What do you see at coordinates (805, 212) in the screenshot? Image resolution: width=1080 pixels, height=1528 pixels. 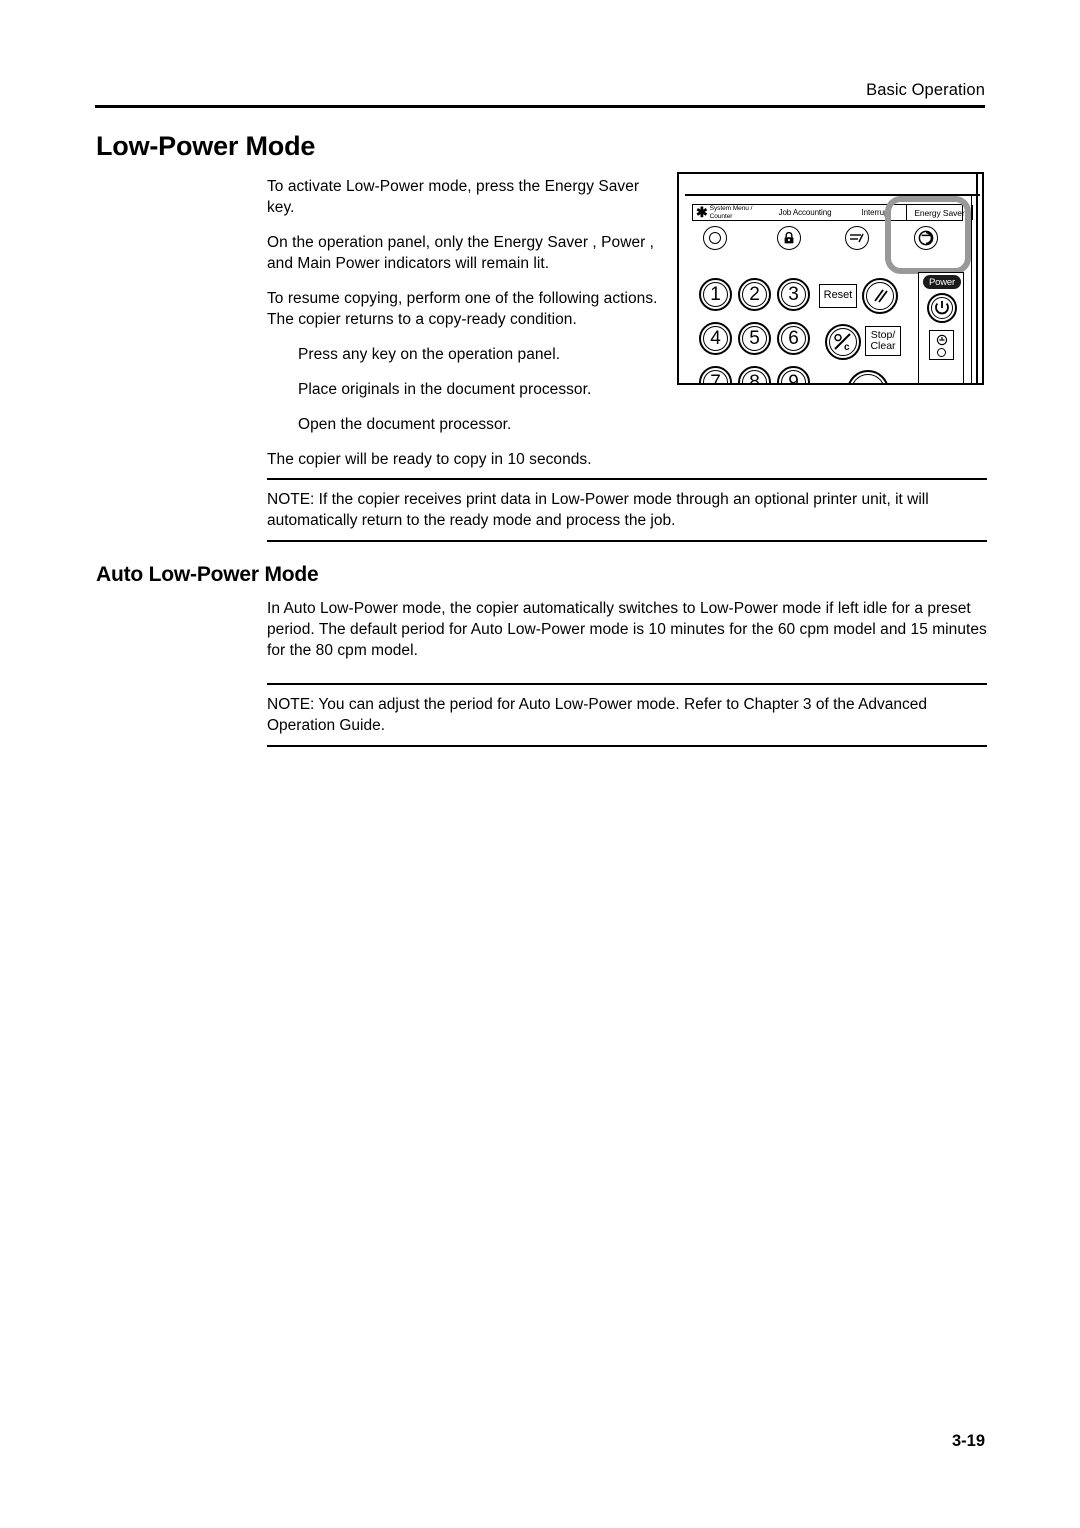 I see `label-job-accounting: Job Accounting` at bounding box center [805, 212].